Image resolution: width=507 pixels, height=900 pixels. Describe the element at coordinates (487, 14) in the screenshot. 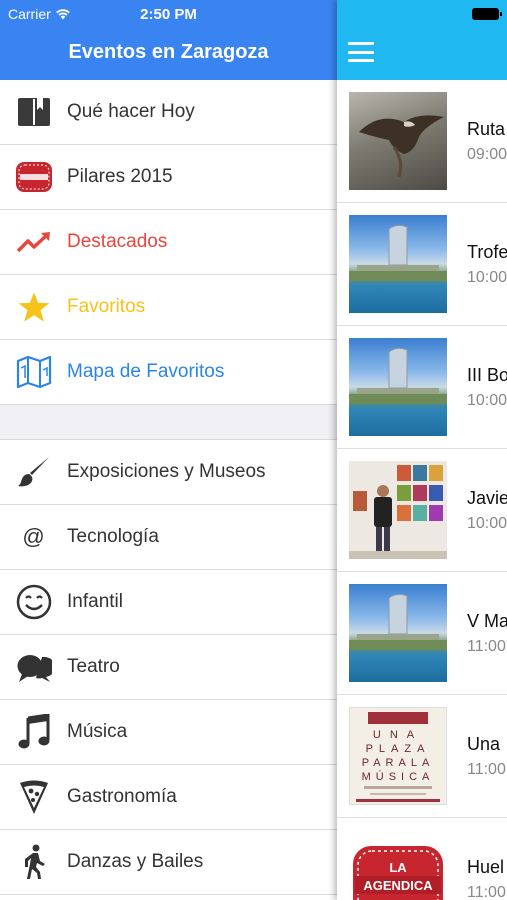

I see `battery-icon` at that location.